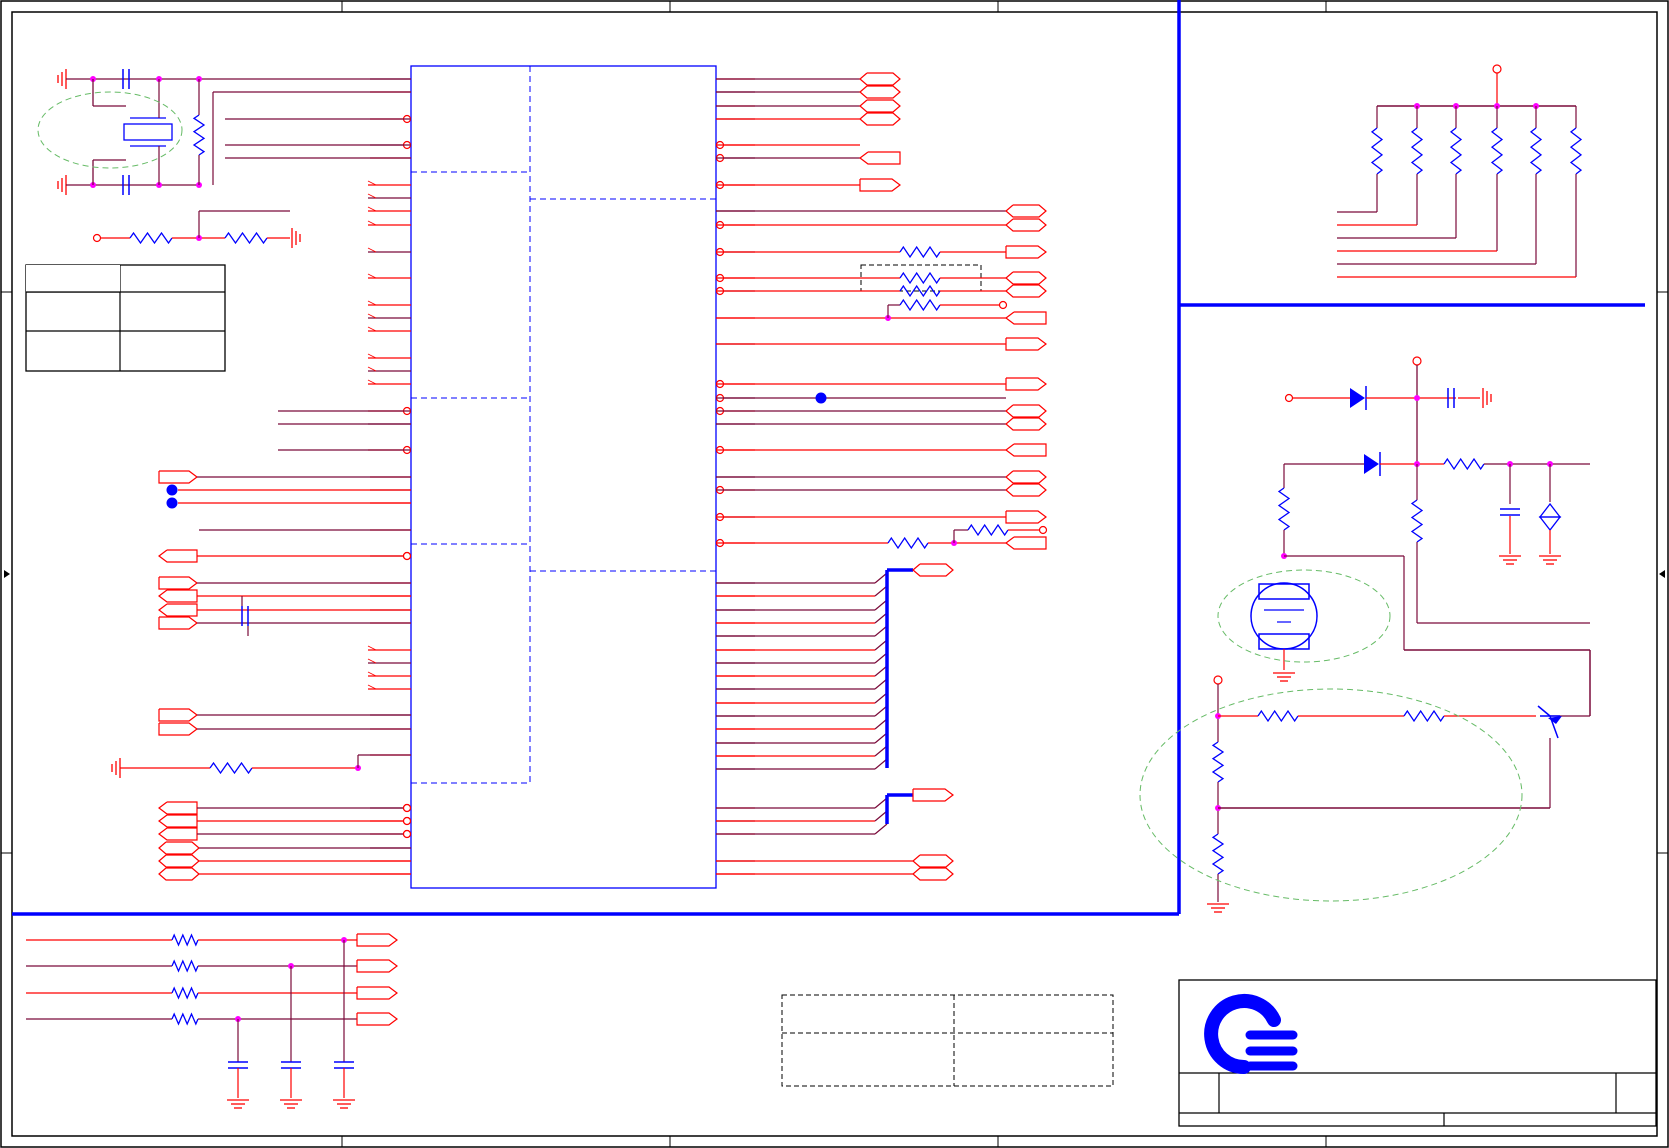 The width and height of the screenshot is (1669, 1148). What do you see at coordinates (1417, 398) in the screenshot?
I see `junction-dot` at bounding box center [1417, 398].